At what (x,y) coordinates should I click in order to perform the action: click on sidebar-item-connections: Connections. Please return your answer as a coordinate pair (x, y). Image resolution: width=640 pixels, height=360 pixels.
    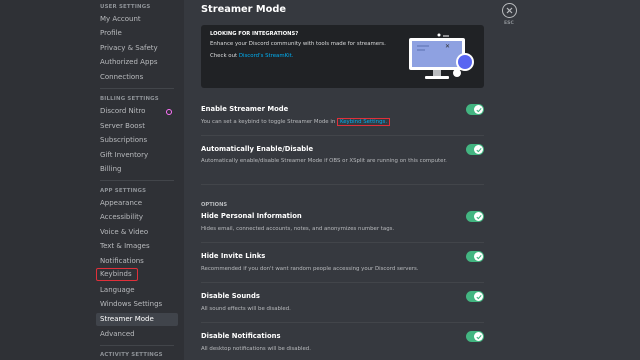
    Looking at the image, I should click on (137, 77).